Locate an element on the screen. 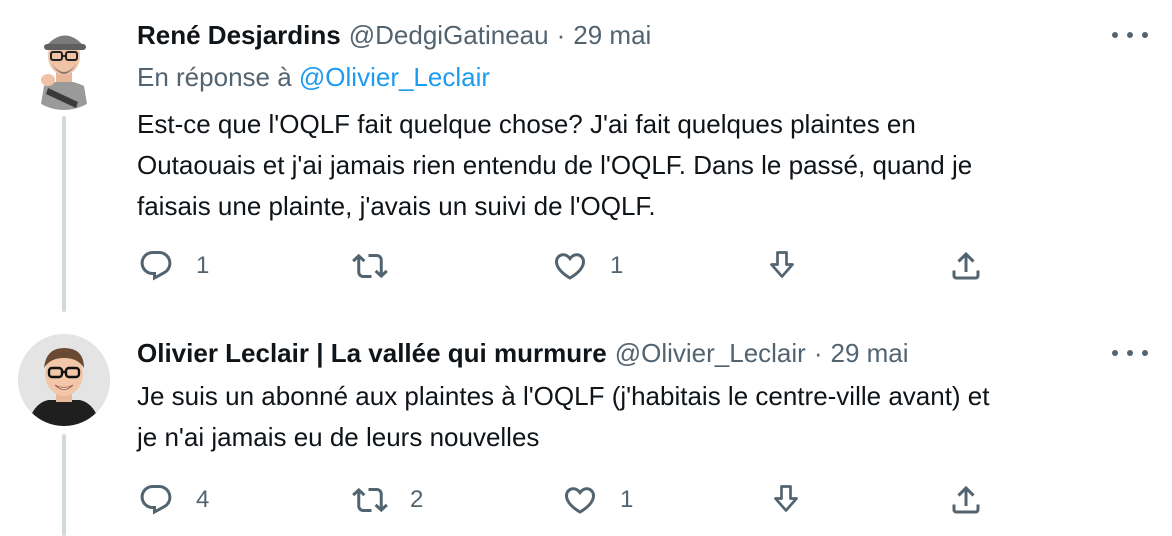 The width and height of the screenshot is (1172, 536). reply-mention-link: @Olivier_Leclair is located at coordinates (394, 77).